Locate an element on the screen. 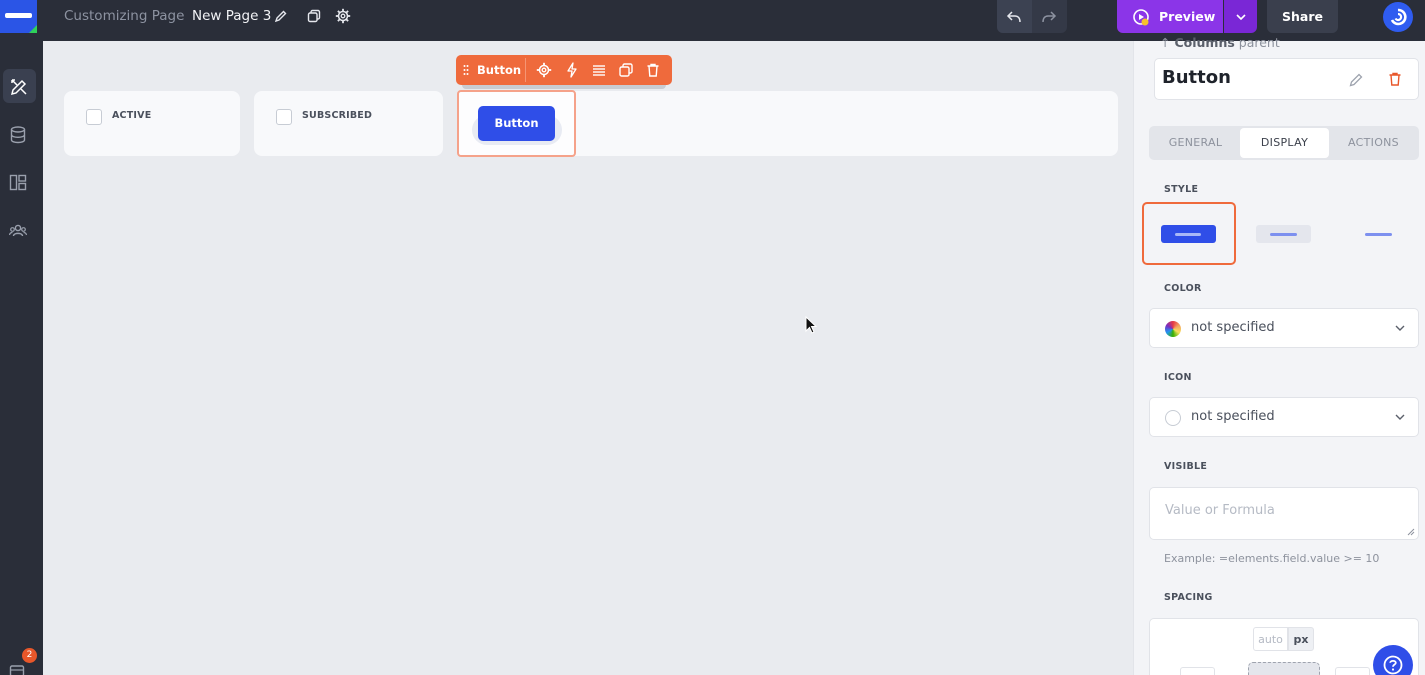 Image resolution: width=1425 pixels, height=675 pixels. visible-section-label: VISIBLE is located at coordinates (1186, 466).